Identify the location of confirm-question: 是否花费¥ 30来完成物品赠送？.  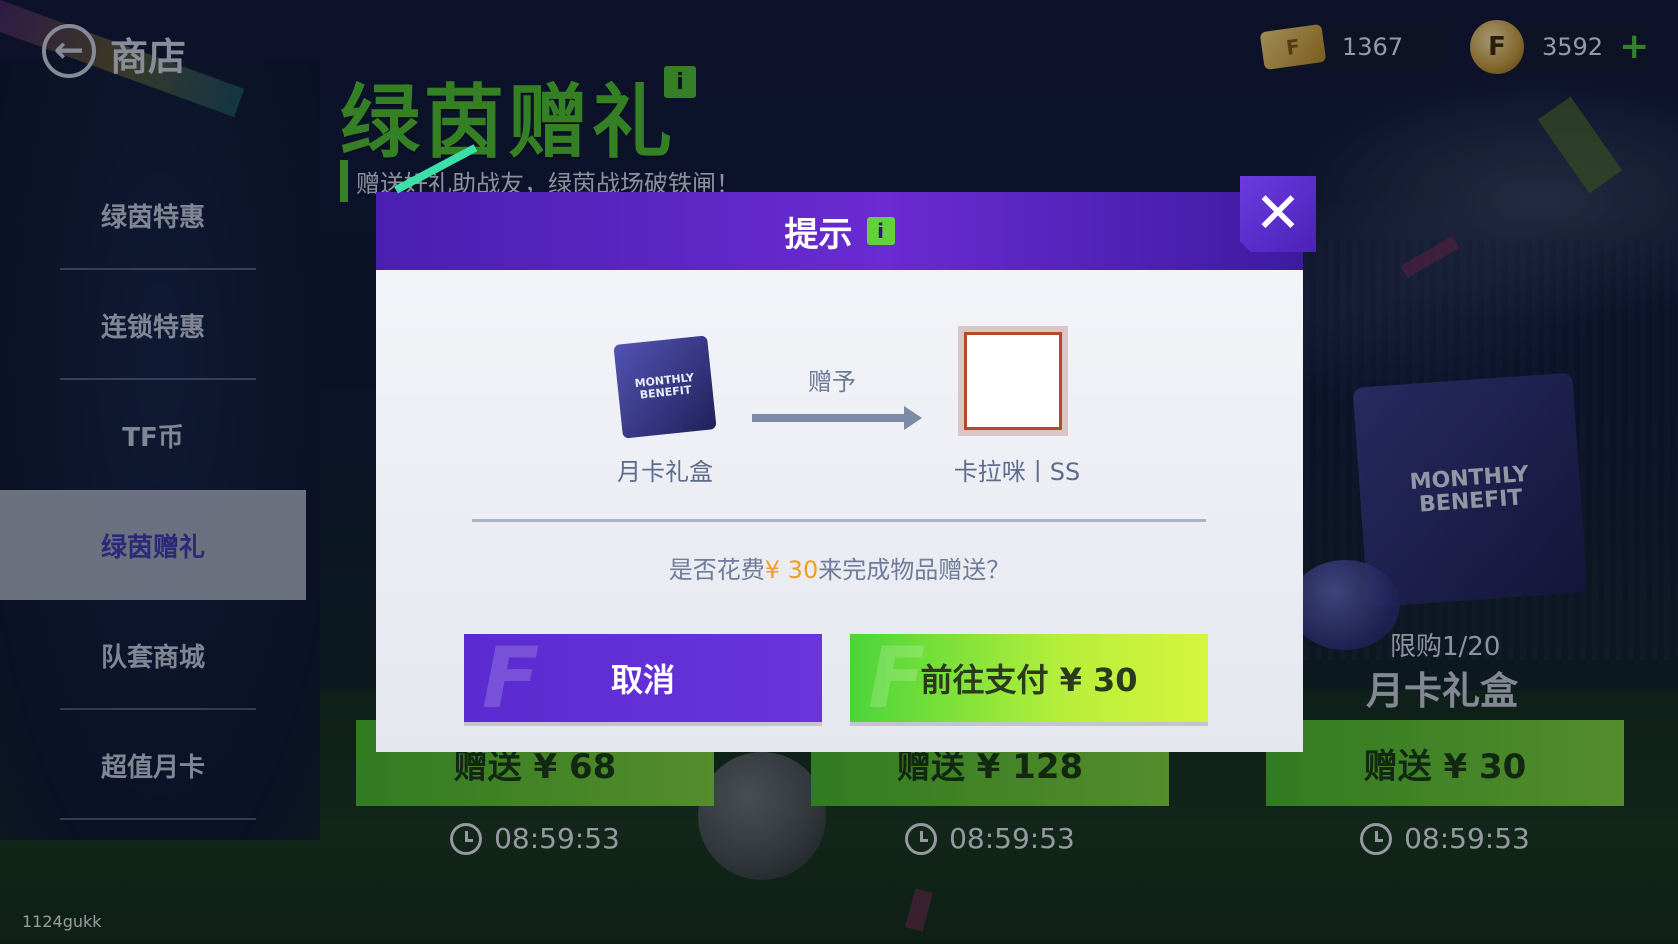
(839, 567).